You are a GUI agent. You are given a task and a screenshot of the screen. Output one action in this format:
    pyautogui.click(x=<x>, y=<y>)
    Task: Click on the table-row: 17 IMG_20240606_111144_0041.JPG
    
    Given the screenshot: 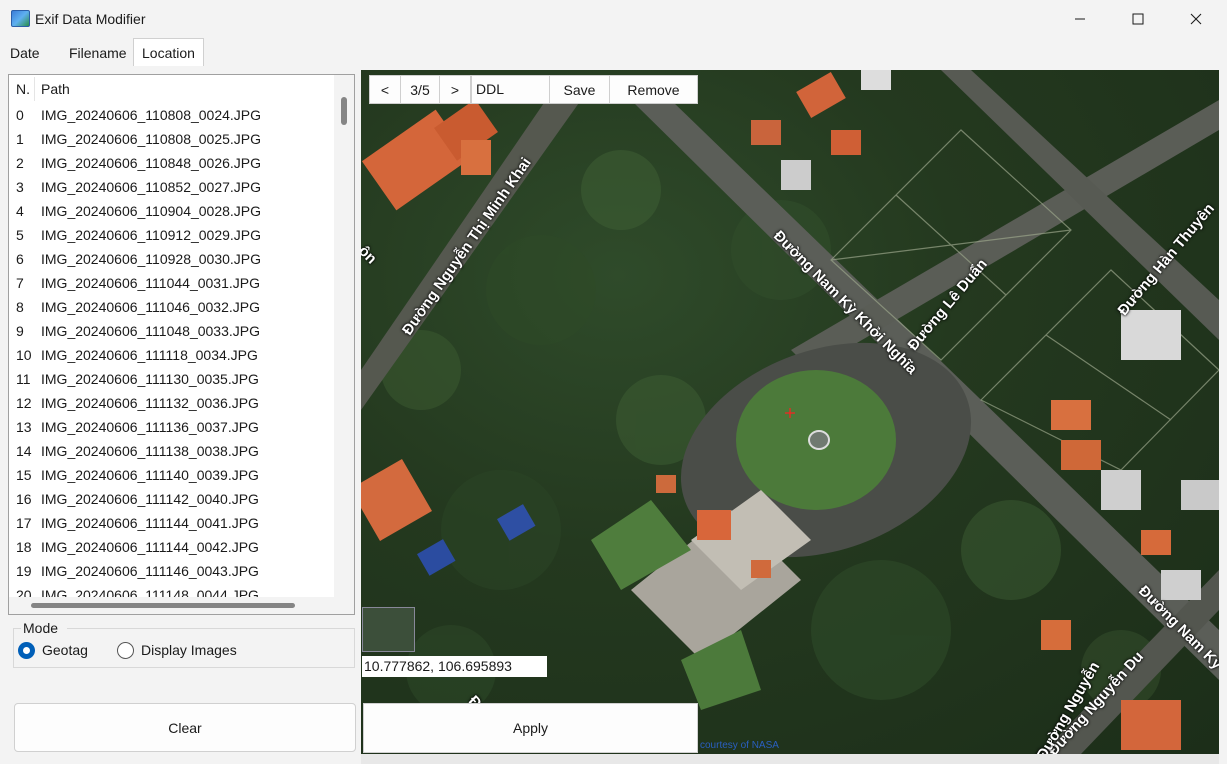 What is the action you would take?
    pyautogui.click(x=171, y=523)
    